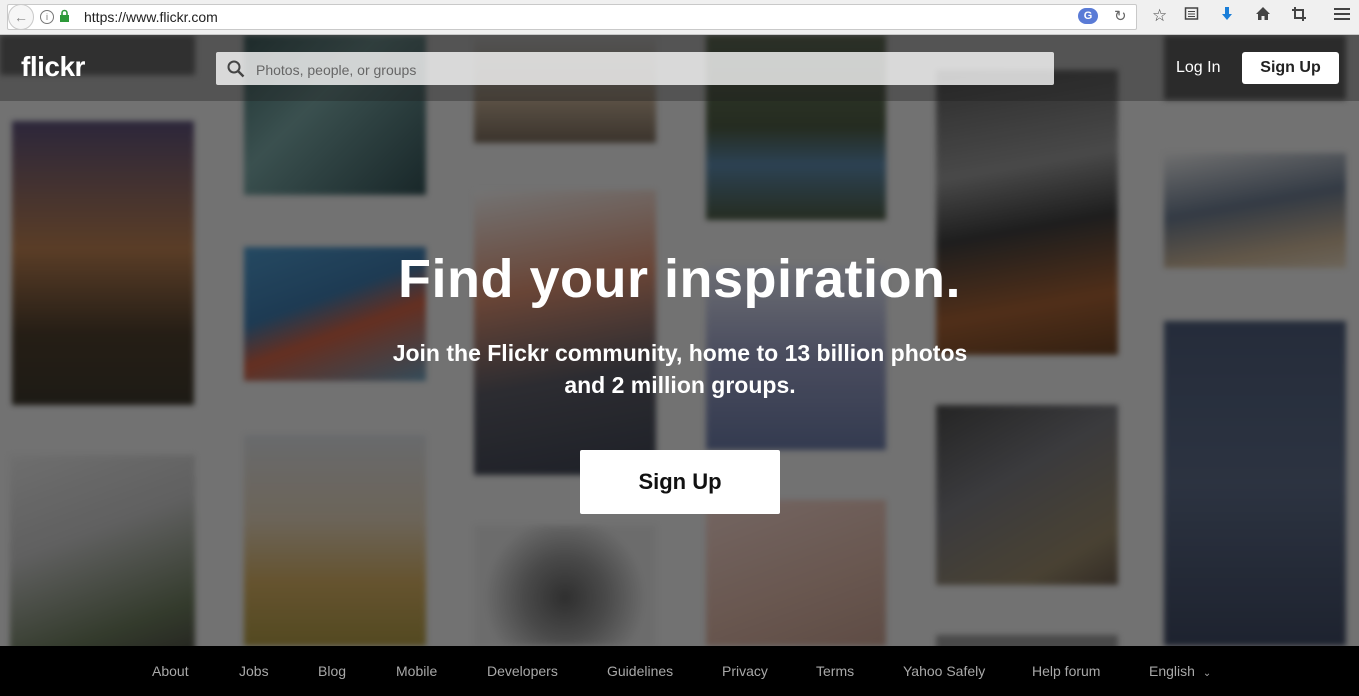 This screenshot has width=1359, height=696. I want to click on flickr-logo: flickr, so click(53, 67).